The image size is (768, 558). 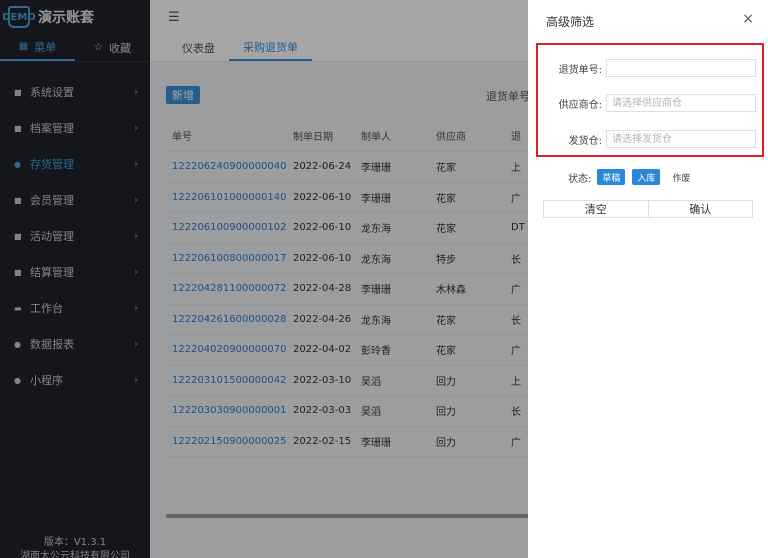 What do you see at coordinates (611, 177) in the screenshot?
I see `status-draft-chip: 草稿` at bounding box center [611, 177].